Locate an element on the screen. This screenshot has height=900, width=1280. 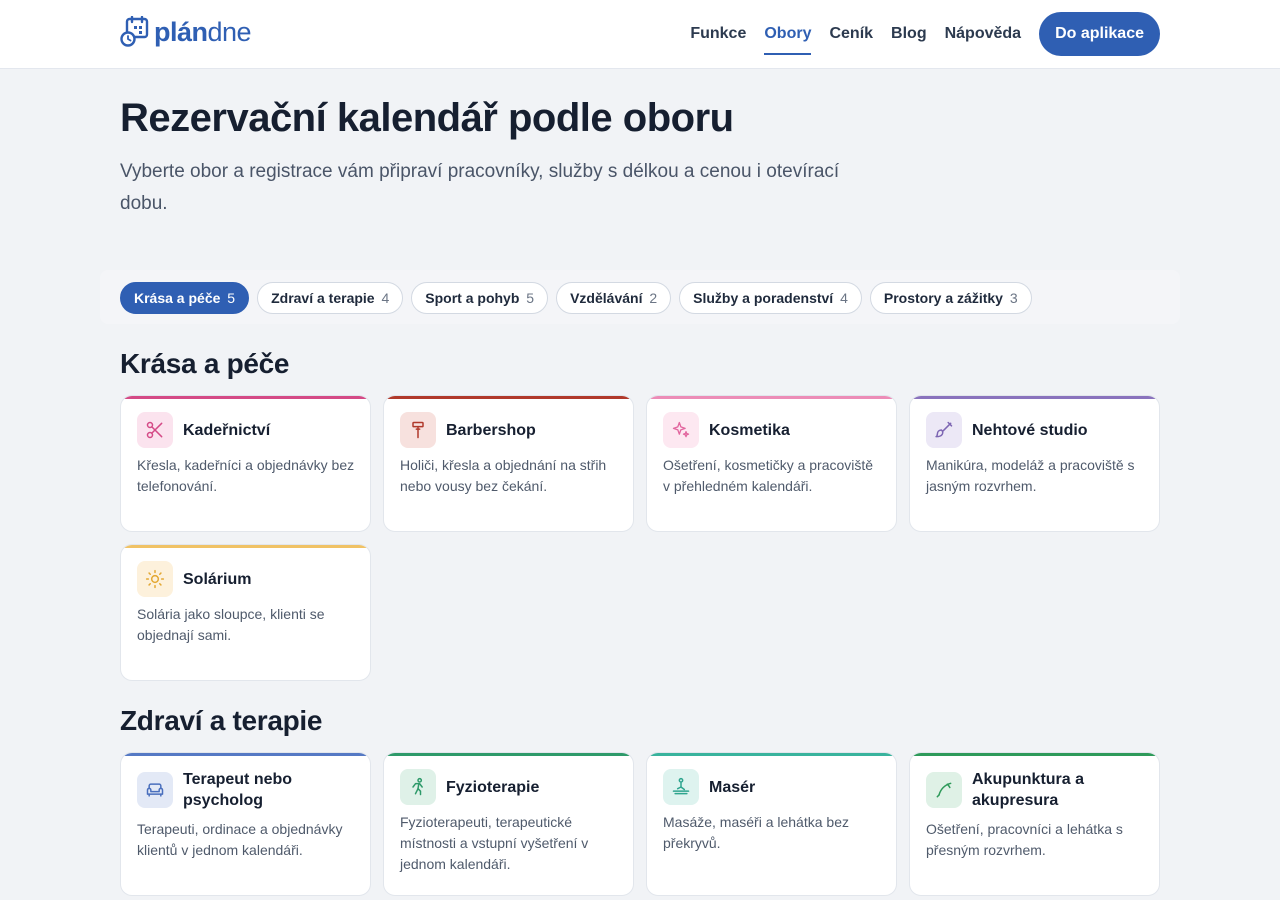
card-title: Kosmetika is located at coordinates (749, 430).